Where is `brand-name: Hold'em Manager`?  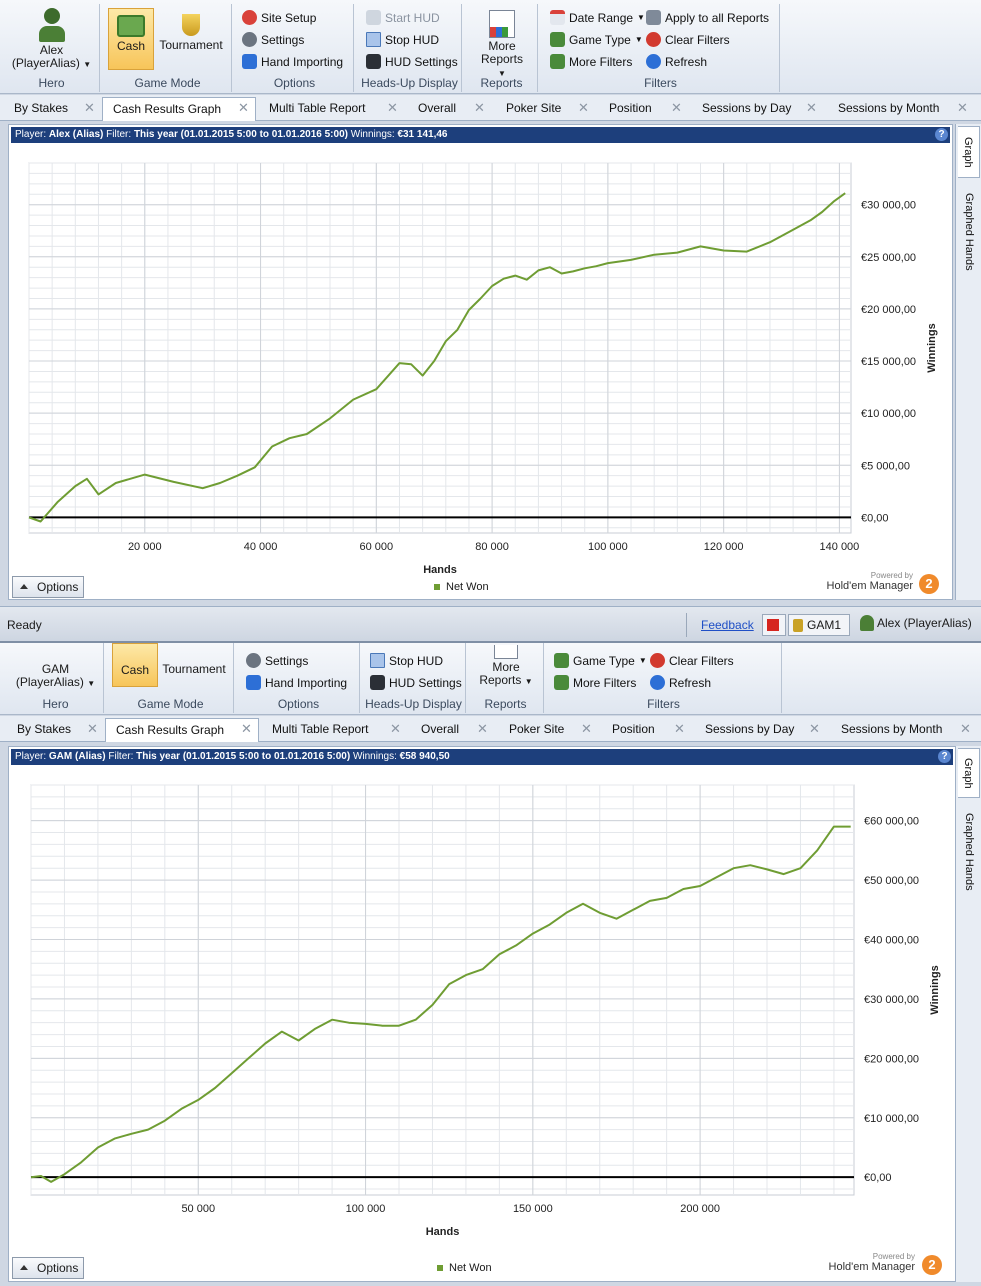 brand-name: Hold'em Manager is located at coordinates (871, 1267).